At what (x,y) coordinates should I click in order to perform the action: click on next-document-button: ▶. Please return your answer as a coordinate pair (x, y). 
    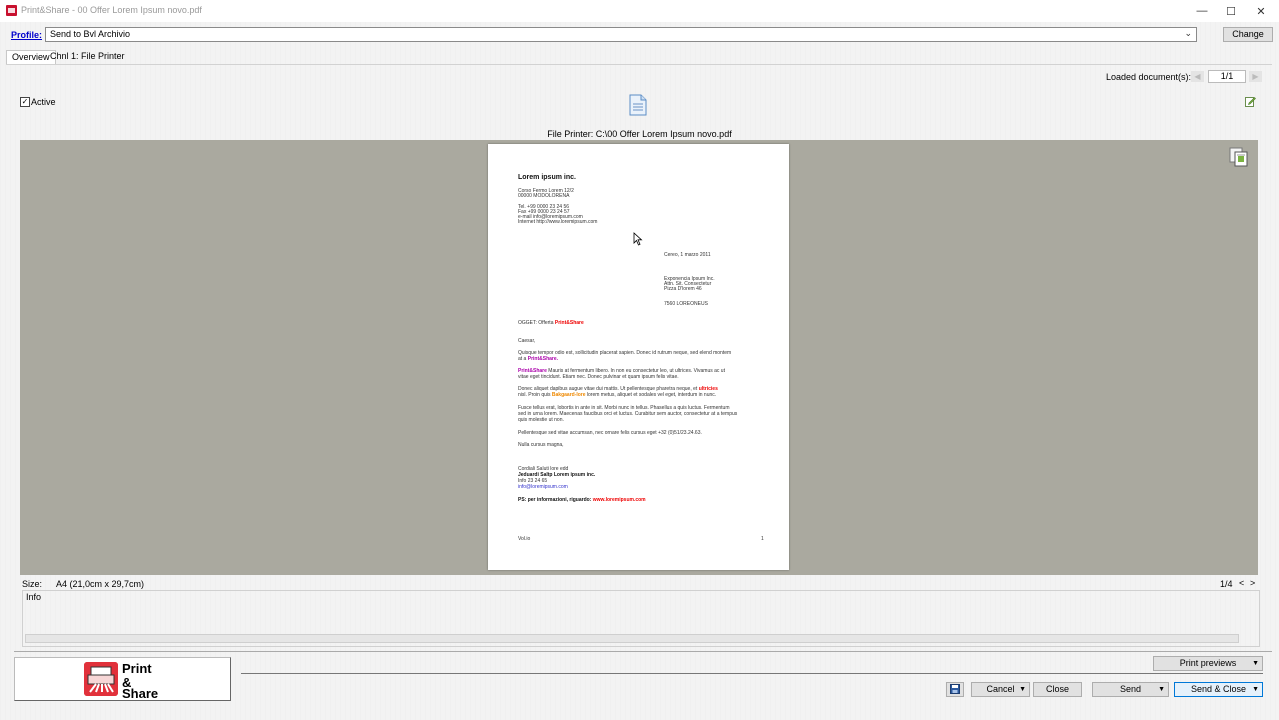
    Looking at the image, I should click on (1255, 76).